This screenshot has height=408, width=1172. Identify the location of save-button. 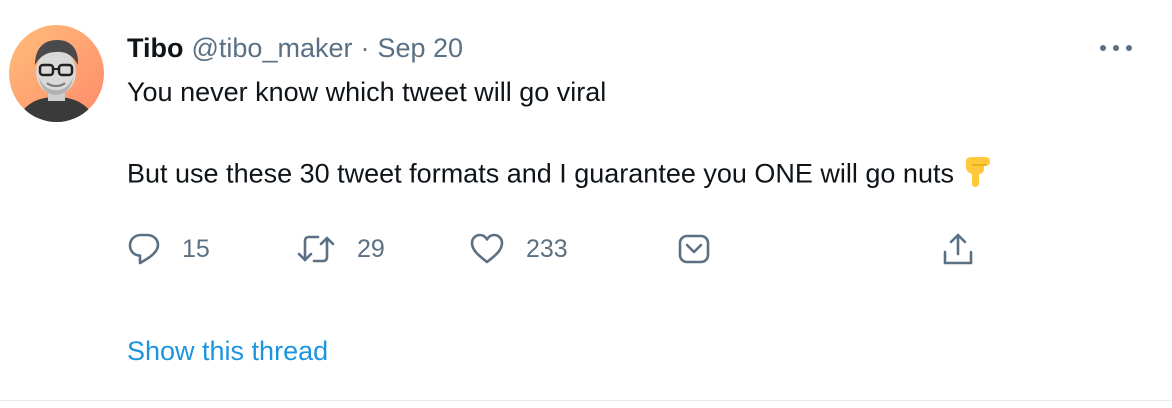
(694, 249).